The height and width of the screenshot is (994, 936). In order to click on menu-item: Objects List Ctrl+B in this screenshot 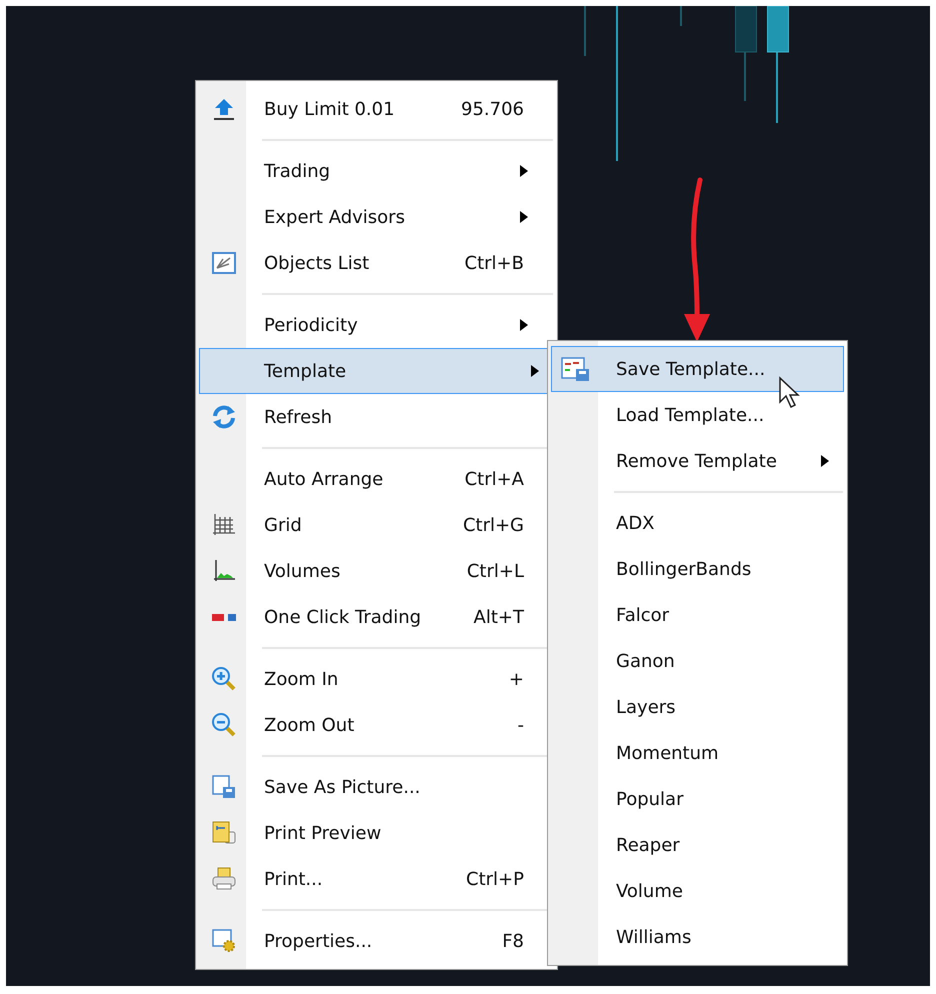, I will do `click(371, 263)`.